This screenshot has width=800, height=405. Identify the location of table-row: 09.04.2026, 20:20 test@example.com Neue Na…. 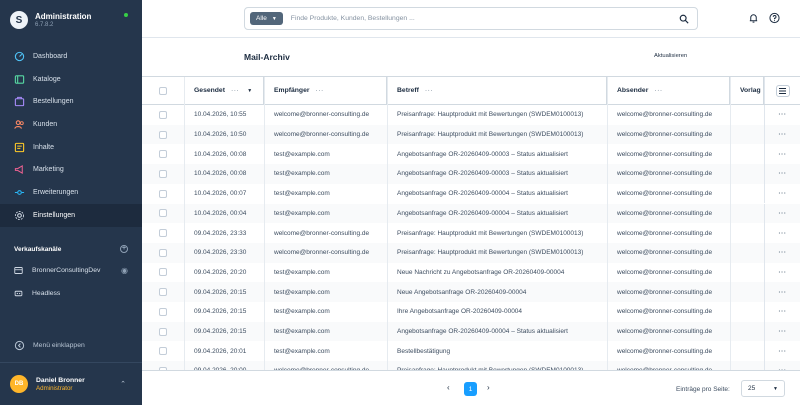
(471, 272).